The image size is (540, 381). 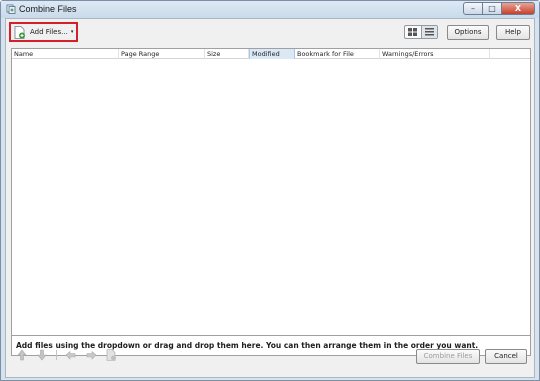 What do you see at coordinates (72, 32) in the screenshot?
I see `dropdown-caret-icon: ▾` at bounding box center [72, 32].